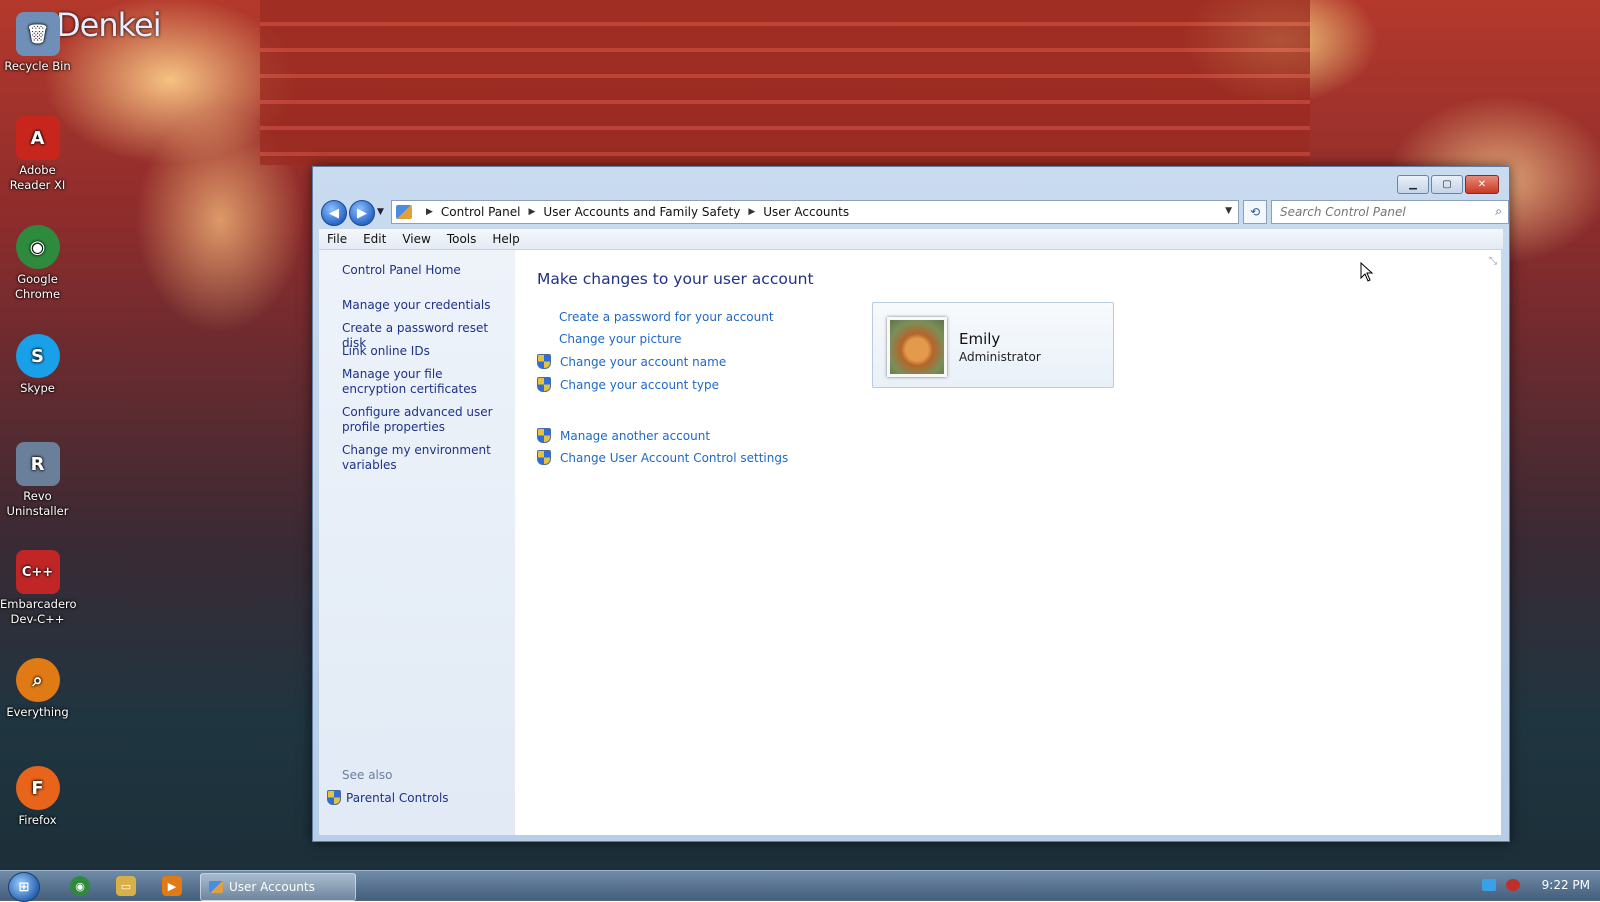 The image size is (1600, 902). What do you see at coordinates (675, 279) in the screenshot?
I see `page-title: Make changes to your user account` at bounding box center [675, 279].